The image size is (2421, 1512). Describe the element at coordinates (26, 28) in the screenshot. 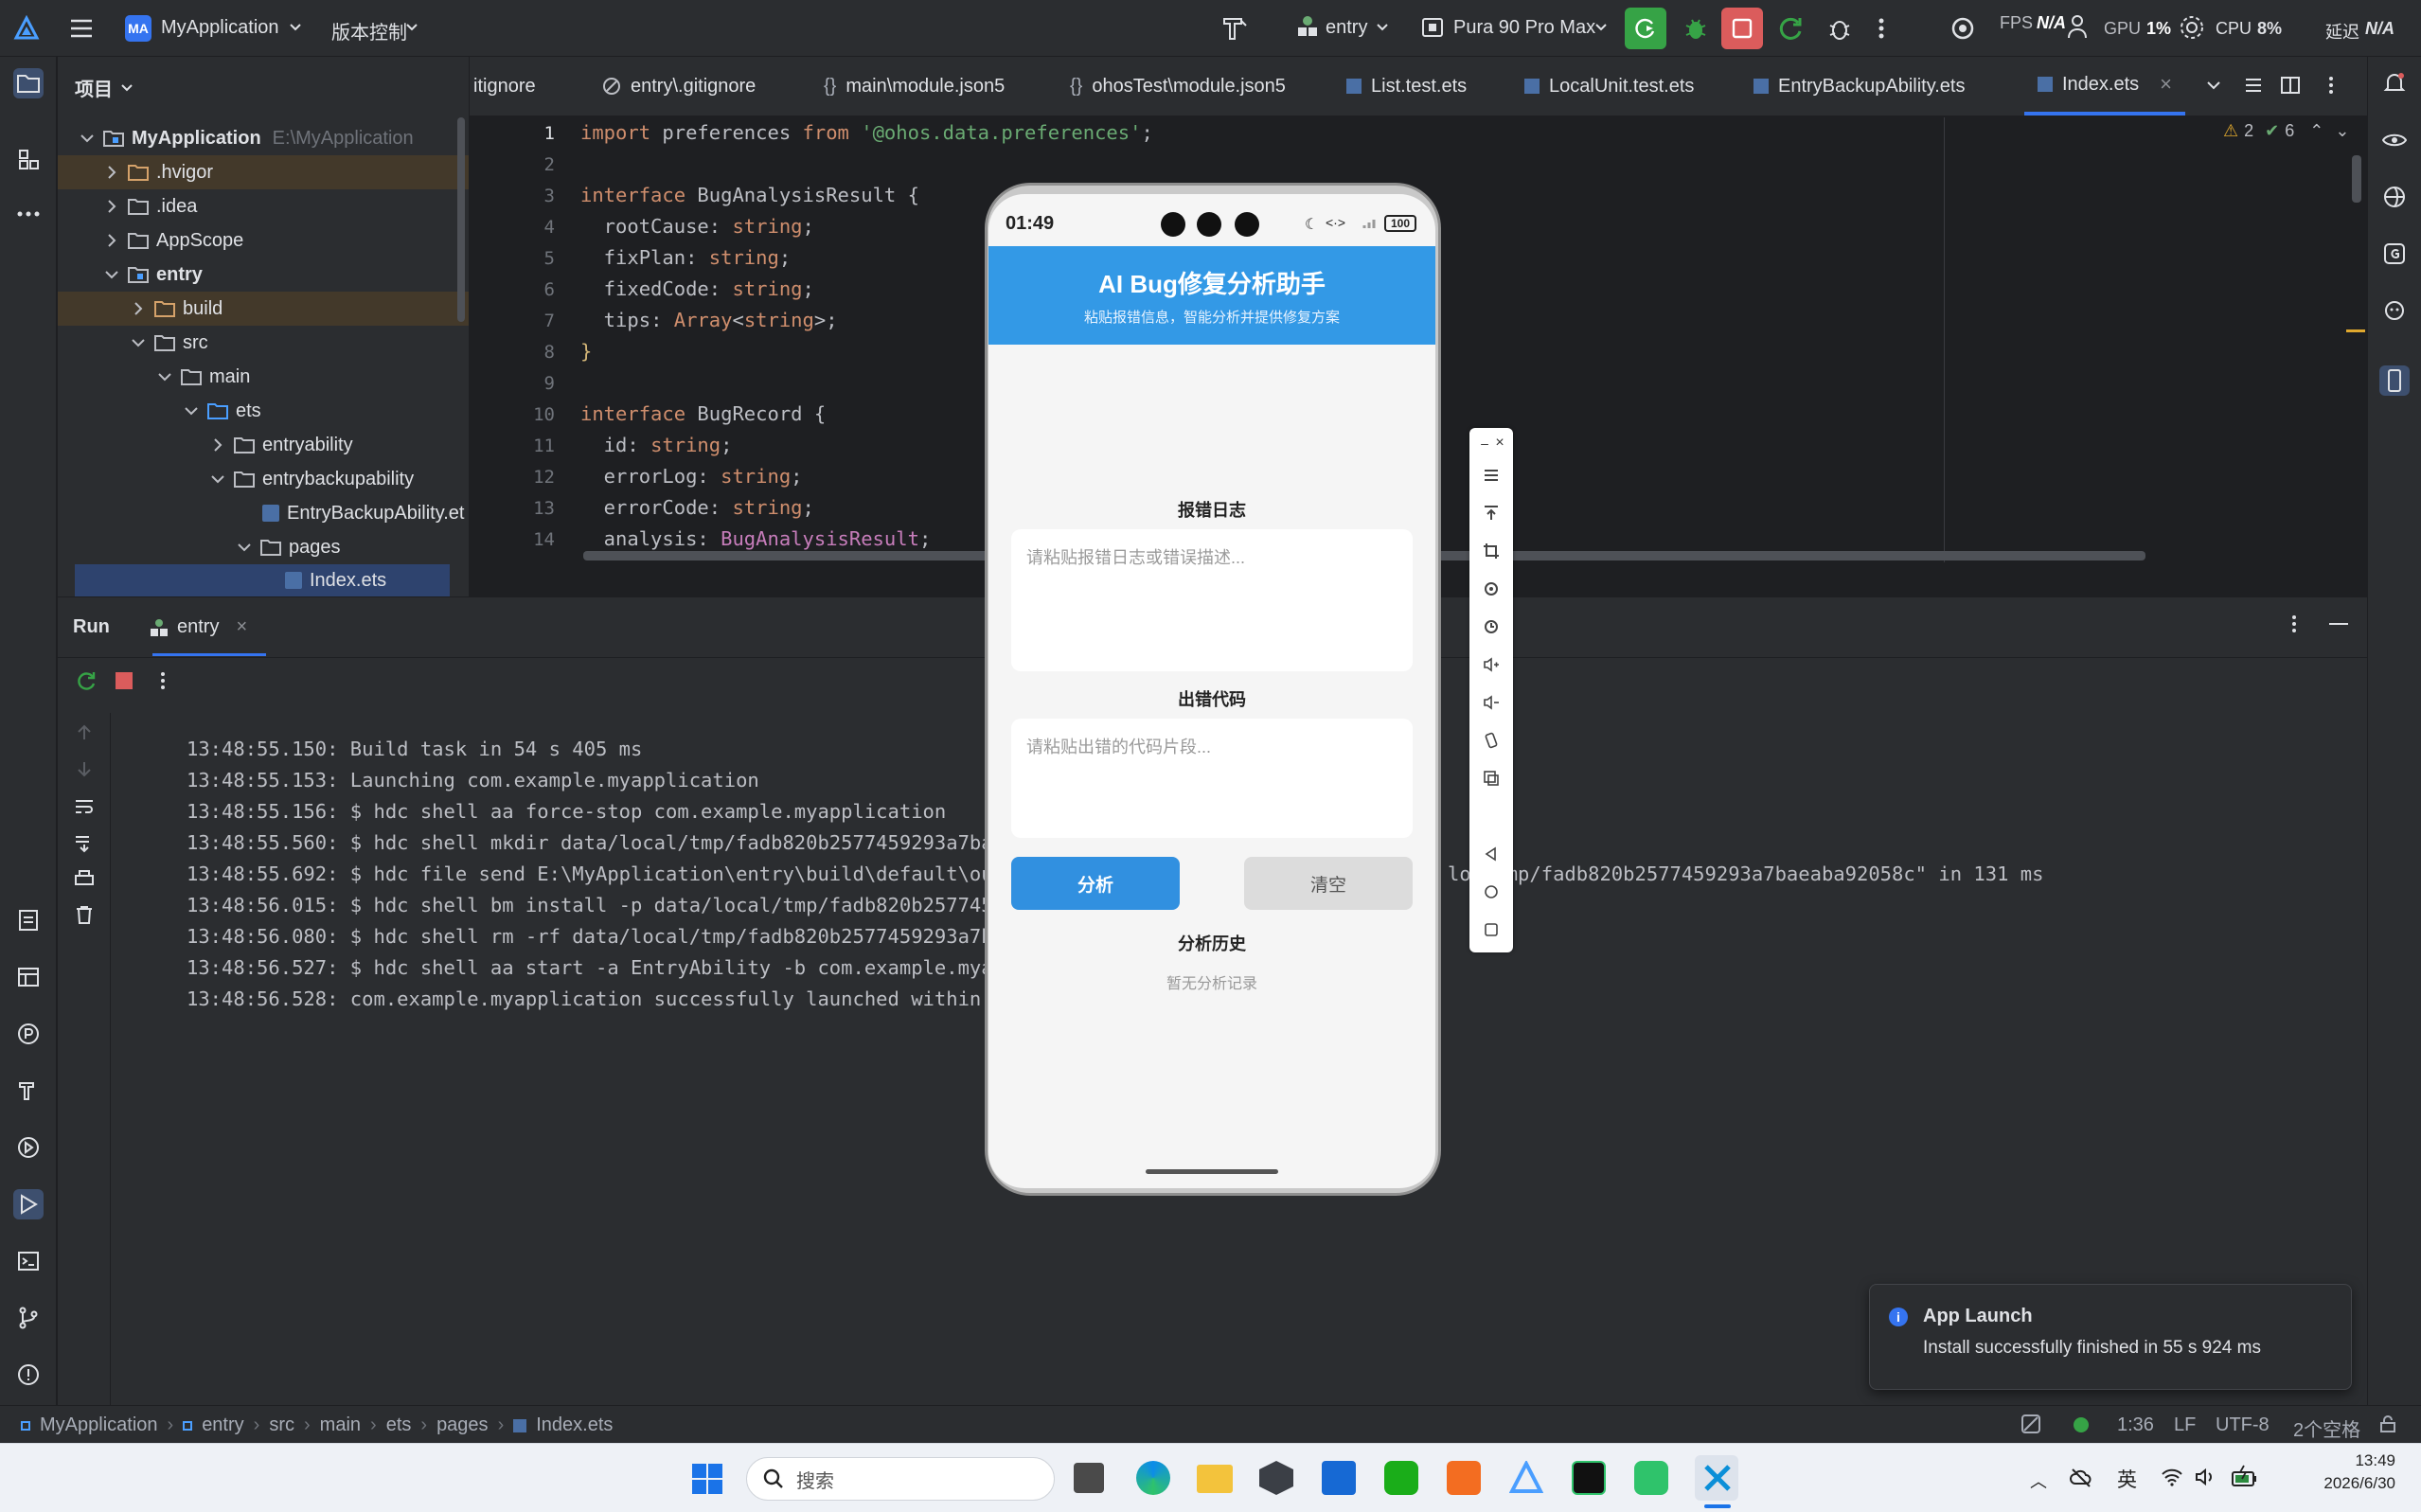

I see `app-logo-icon` at that location.